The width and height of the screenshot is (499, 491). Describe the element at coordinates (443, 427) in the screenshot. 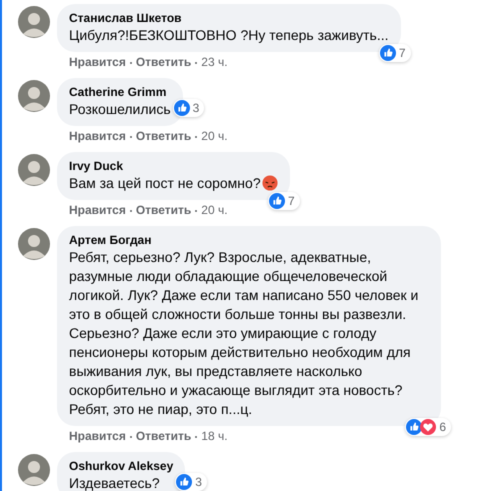

I see `reaction-count: 6` at that location.